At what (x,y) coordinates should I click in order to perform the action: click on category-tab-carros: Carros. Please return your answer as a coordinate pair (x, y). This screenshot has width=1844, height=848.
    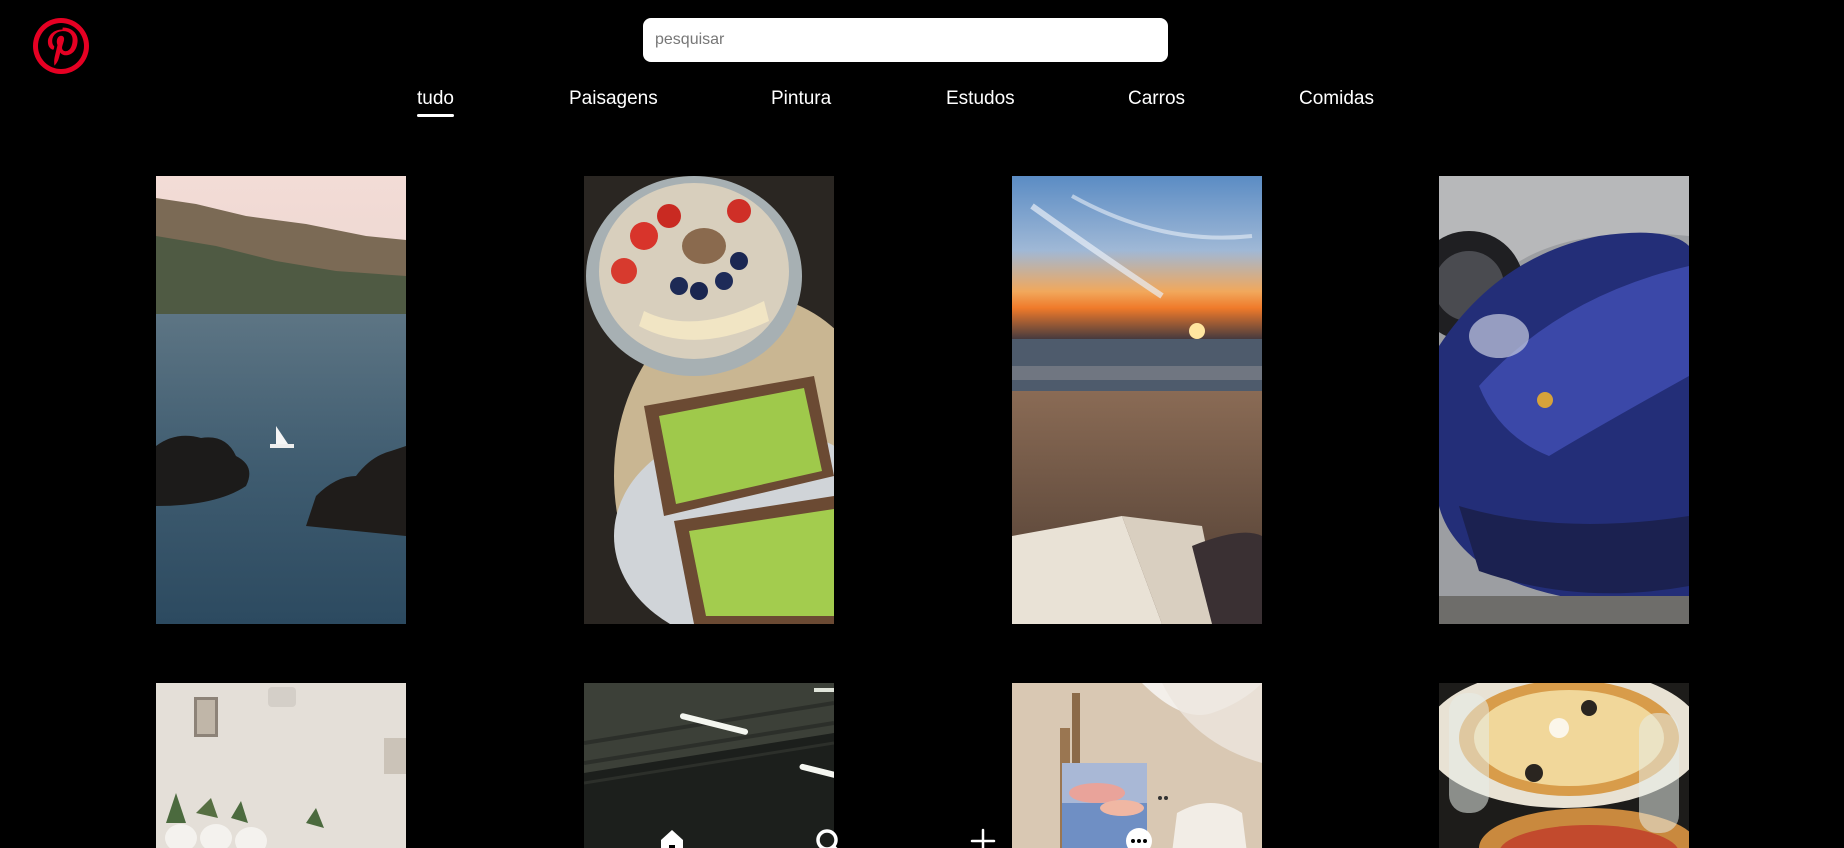
    Looking at the image, I should click on (1156, 99).